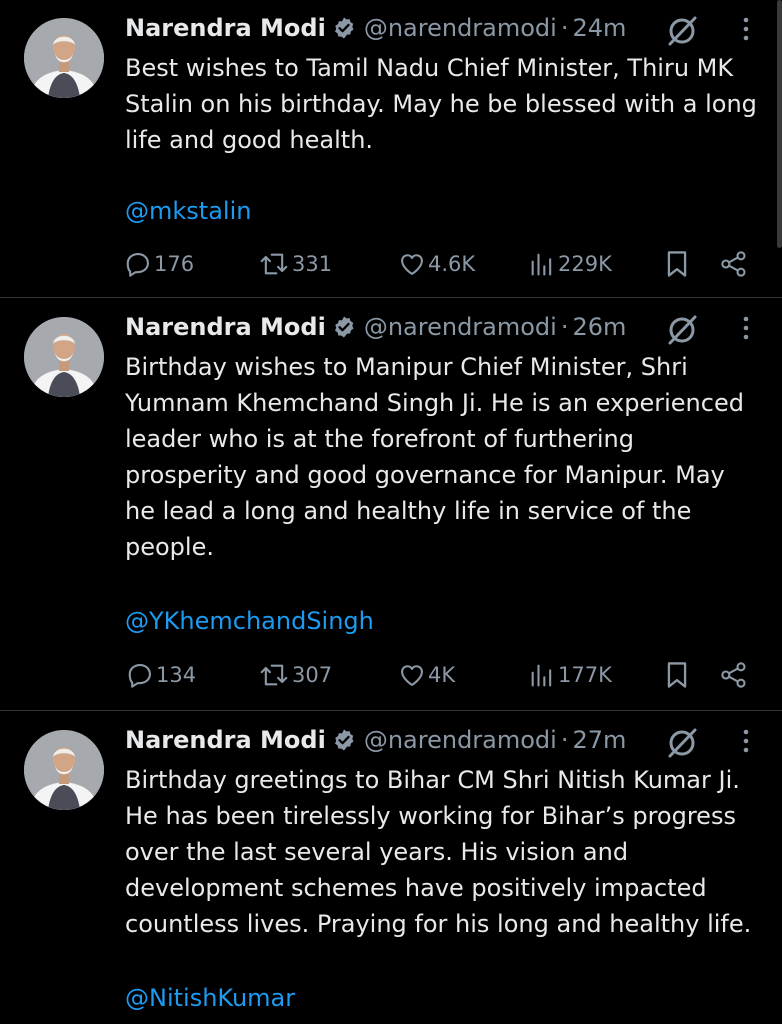  I want to click on tweet-actions: 176 331 4.6K 229K, so click(391, 264).